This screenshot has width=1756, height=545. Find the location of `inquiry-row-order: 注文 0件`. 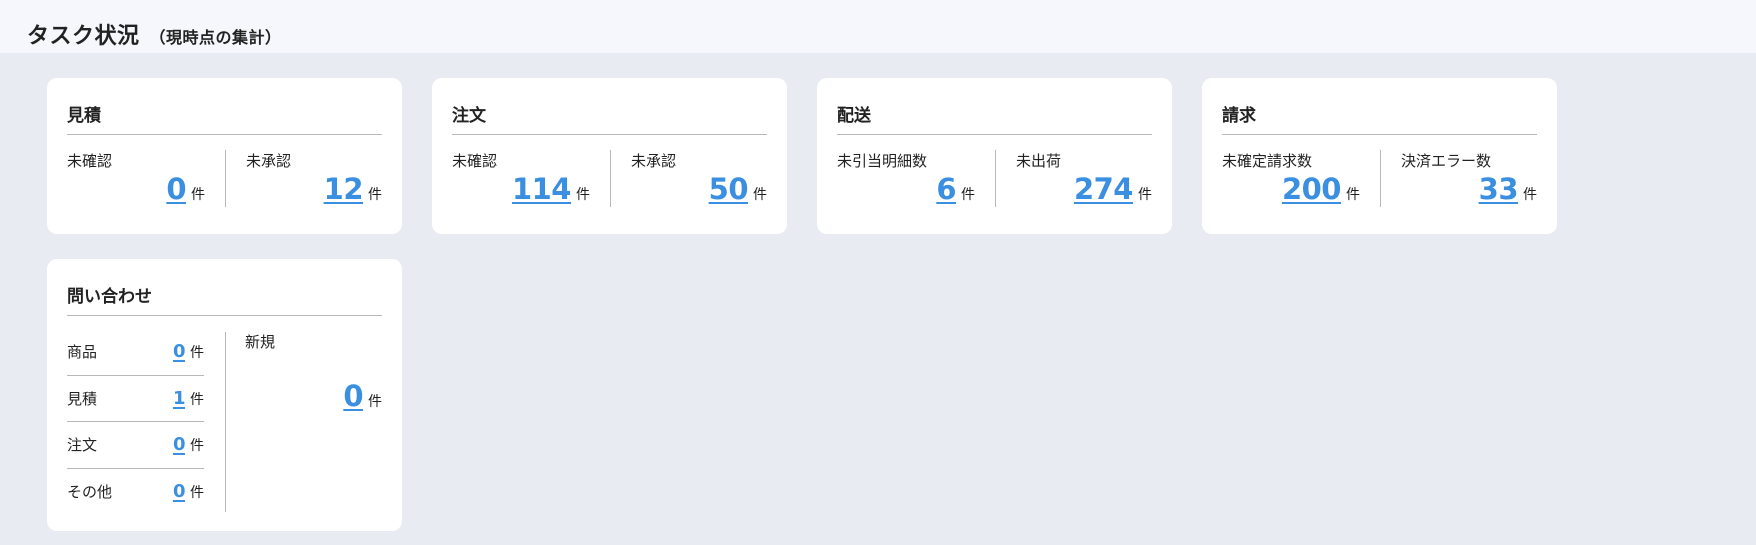

inquiry-row-order: 注文 0件 is located at coordinates (135, 445).